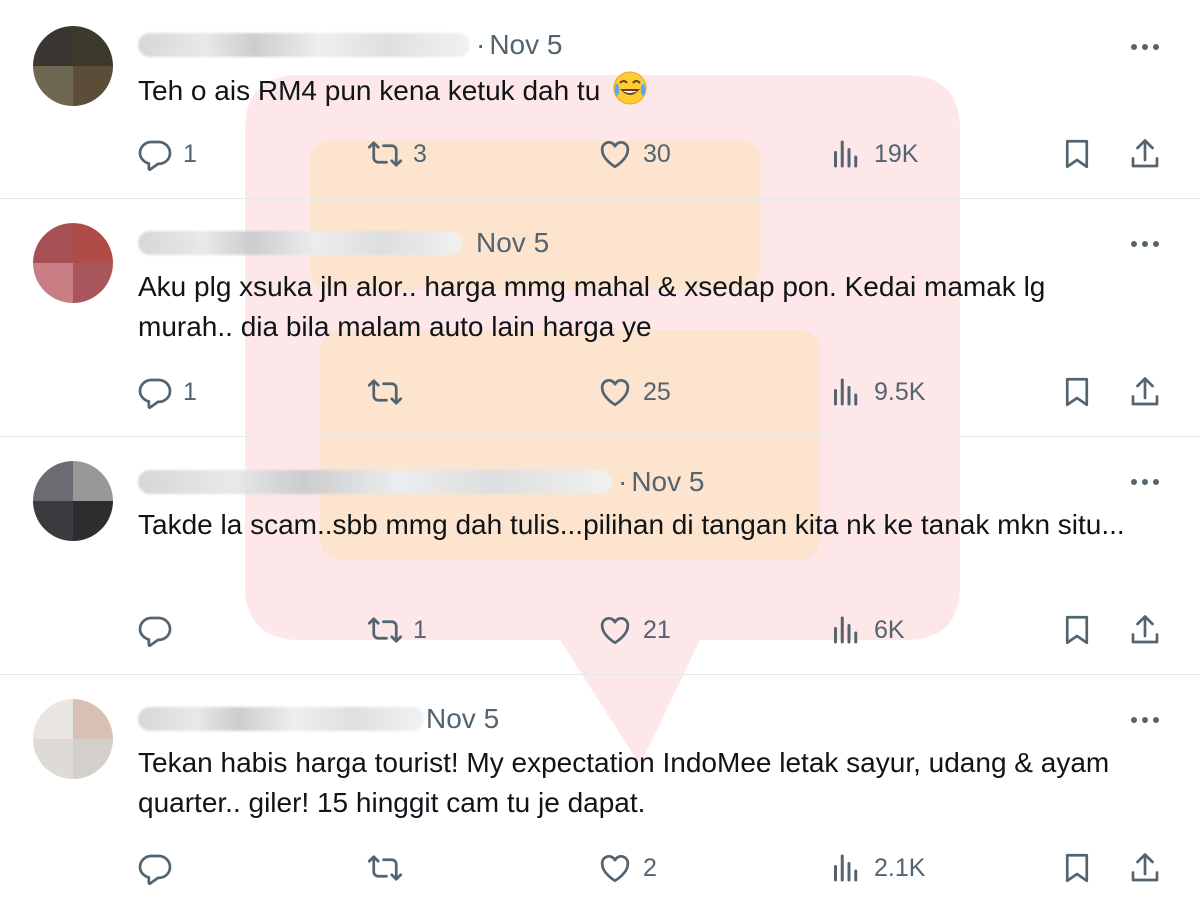 The image size is (1200, 912). I want to click on views-count: 6K, so click(889, 629).